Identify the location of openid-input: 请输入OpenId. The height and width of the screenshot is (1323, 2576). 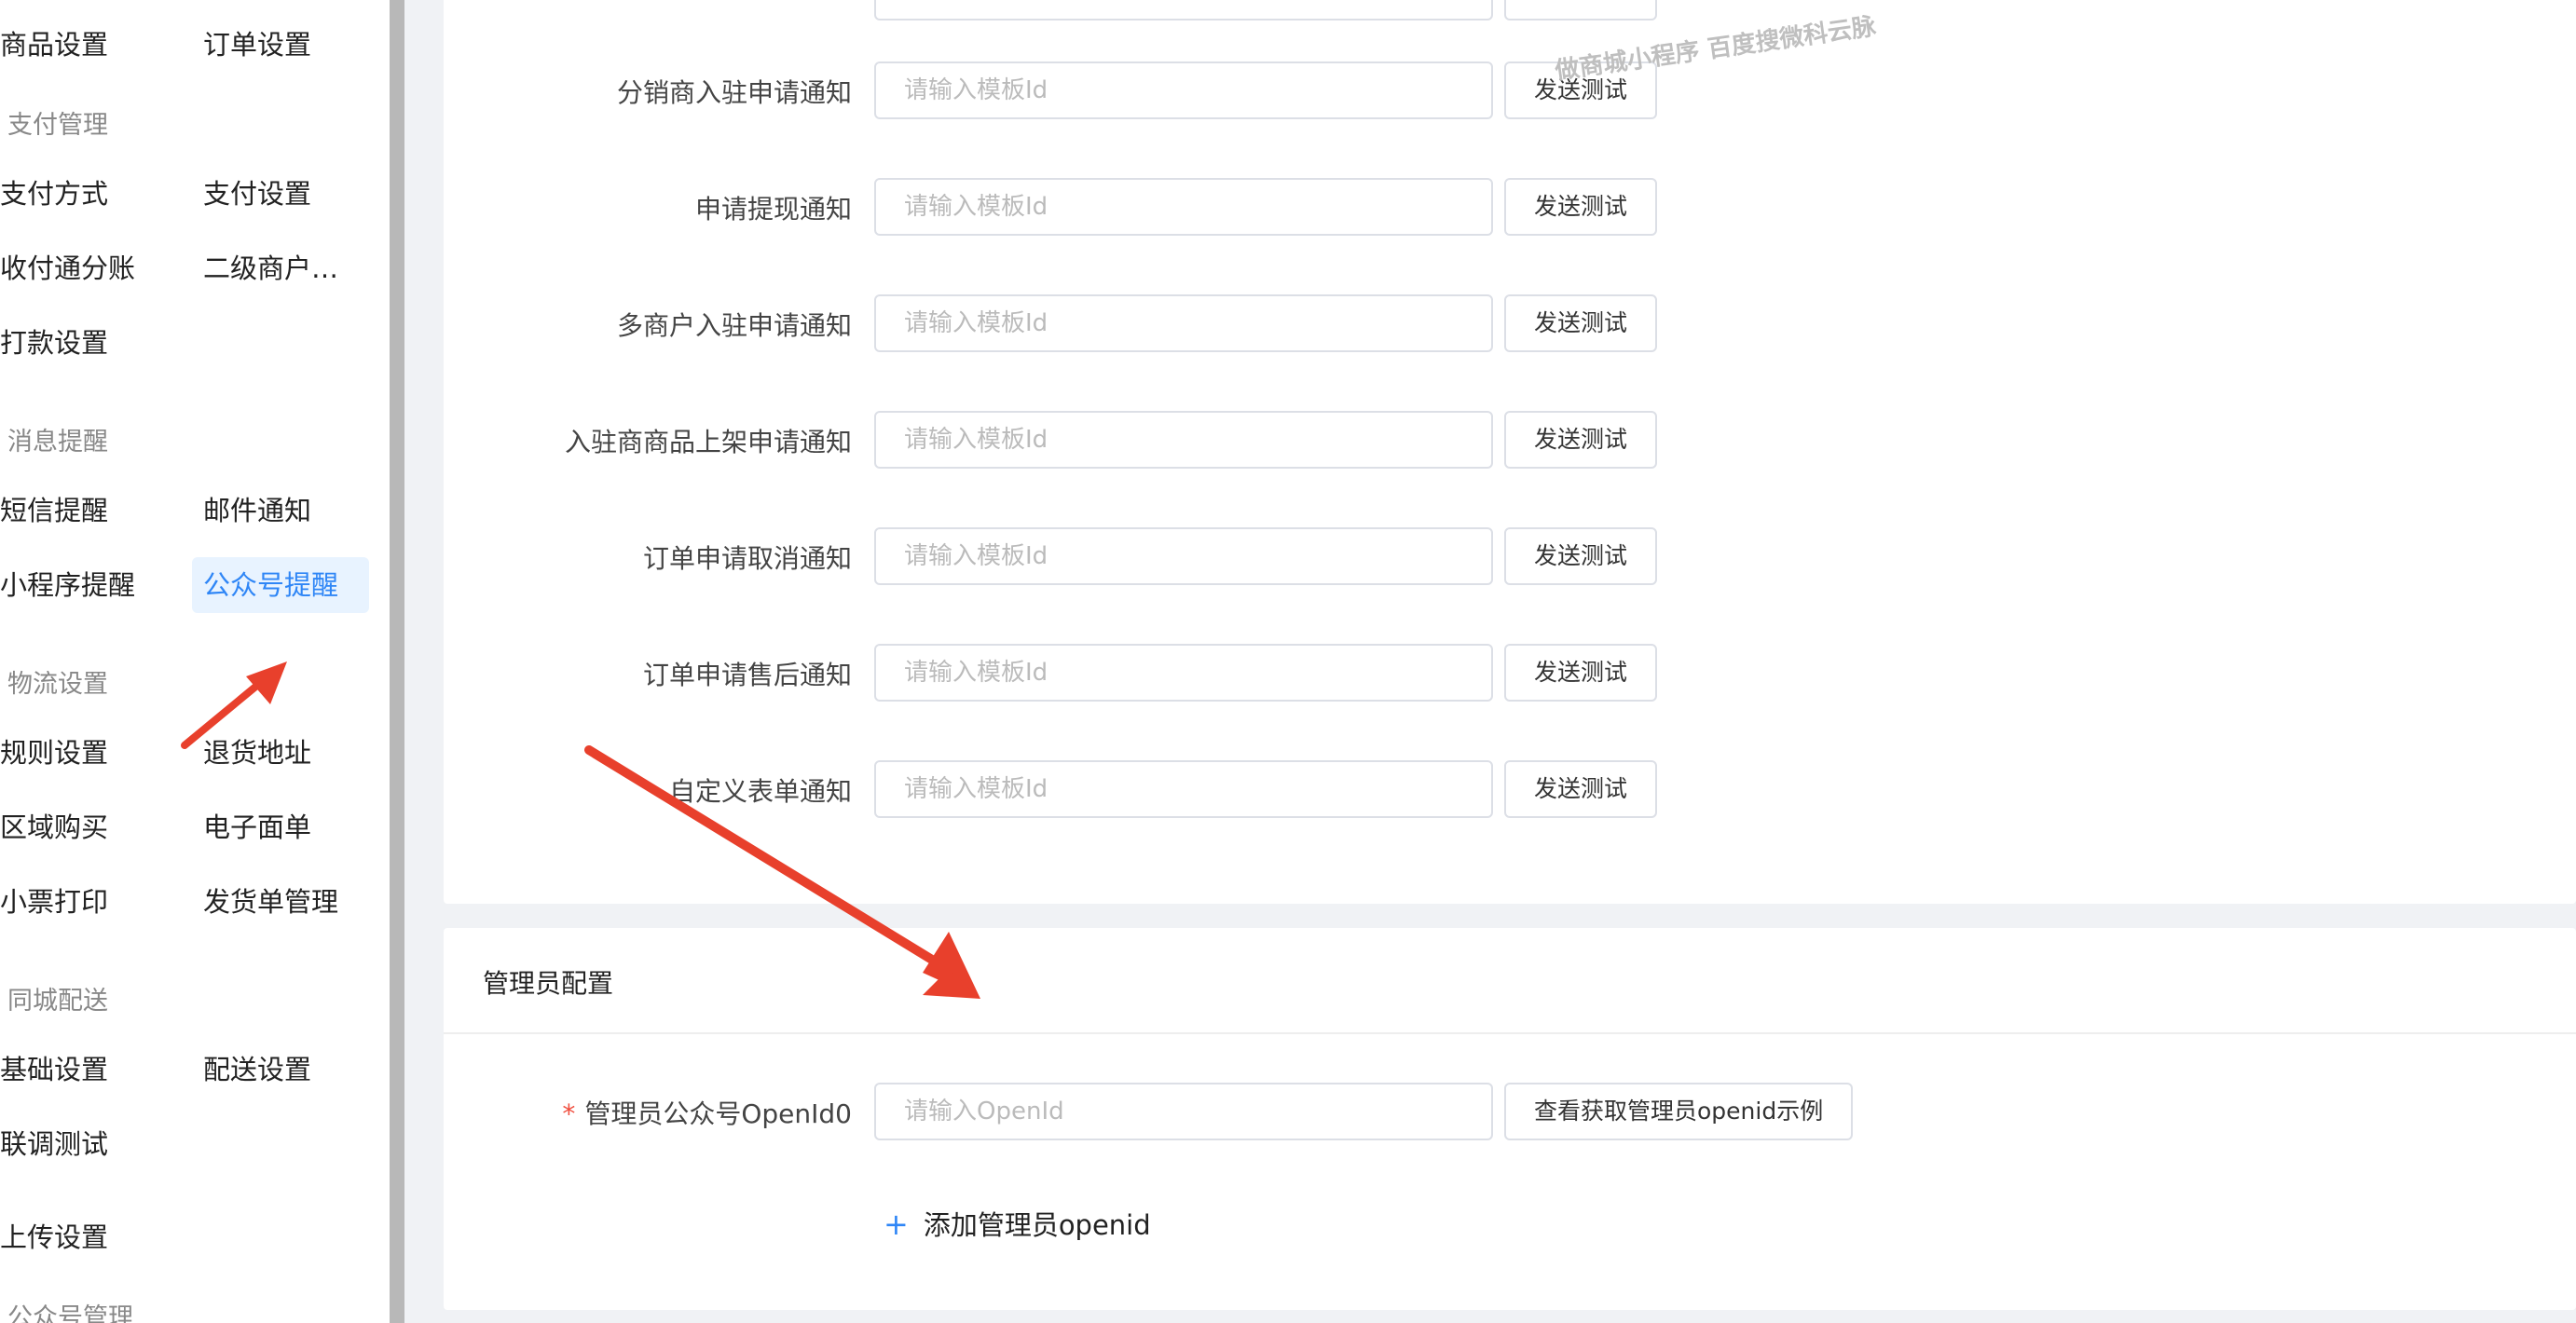
(1183, 1111).